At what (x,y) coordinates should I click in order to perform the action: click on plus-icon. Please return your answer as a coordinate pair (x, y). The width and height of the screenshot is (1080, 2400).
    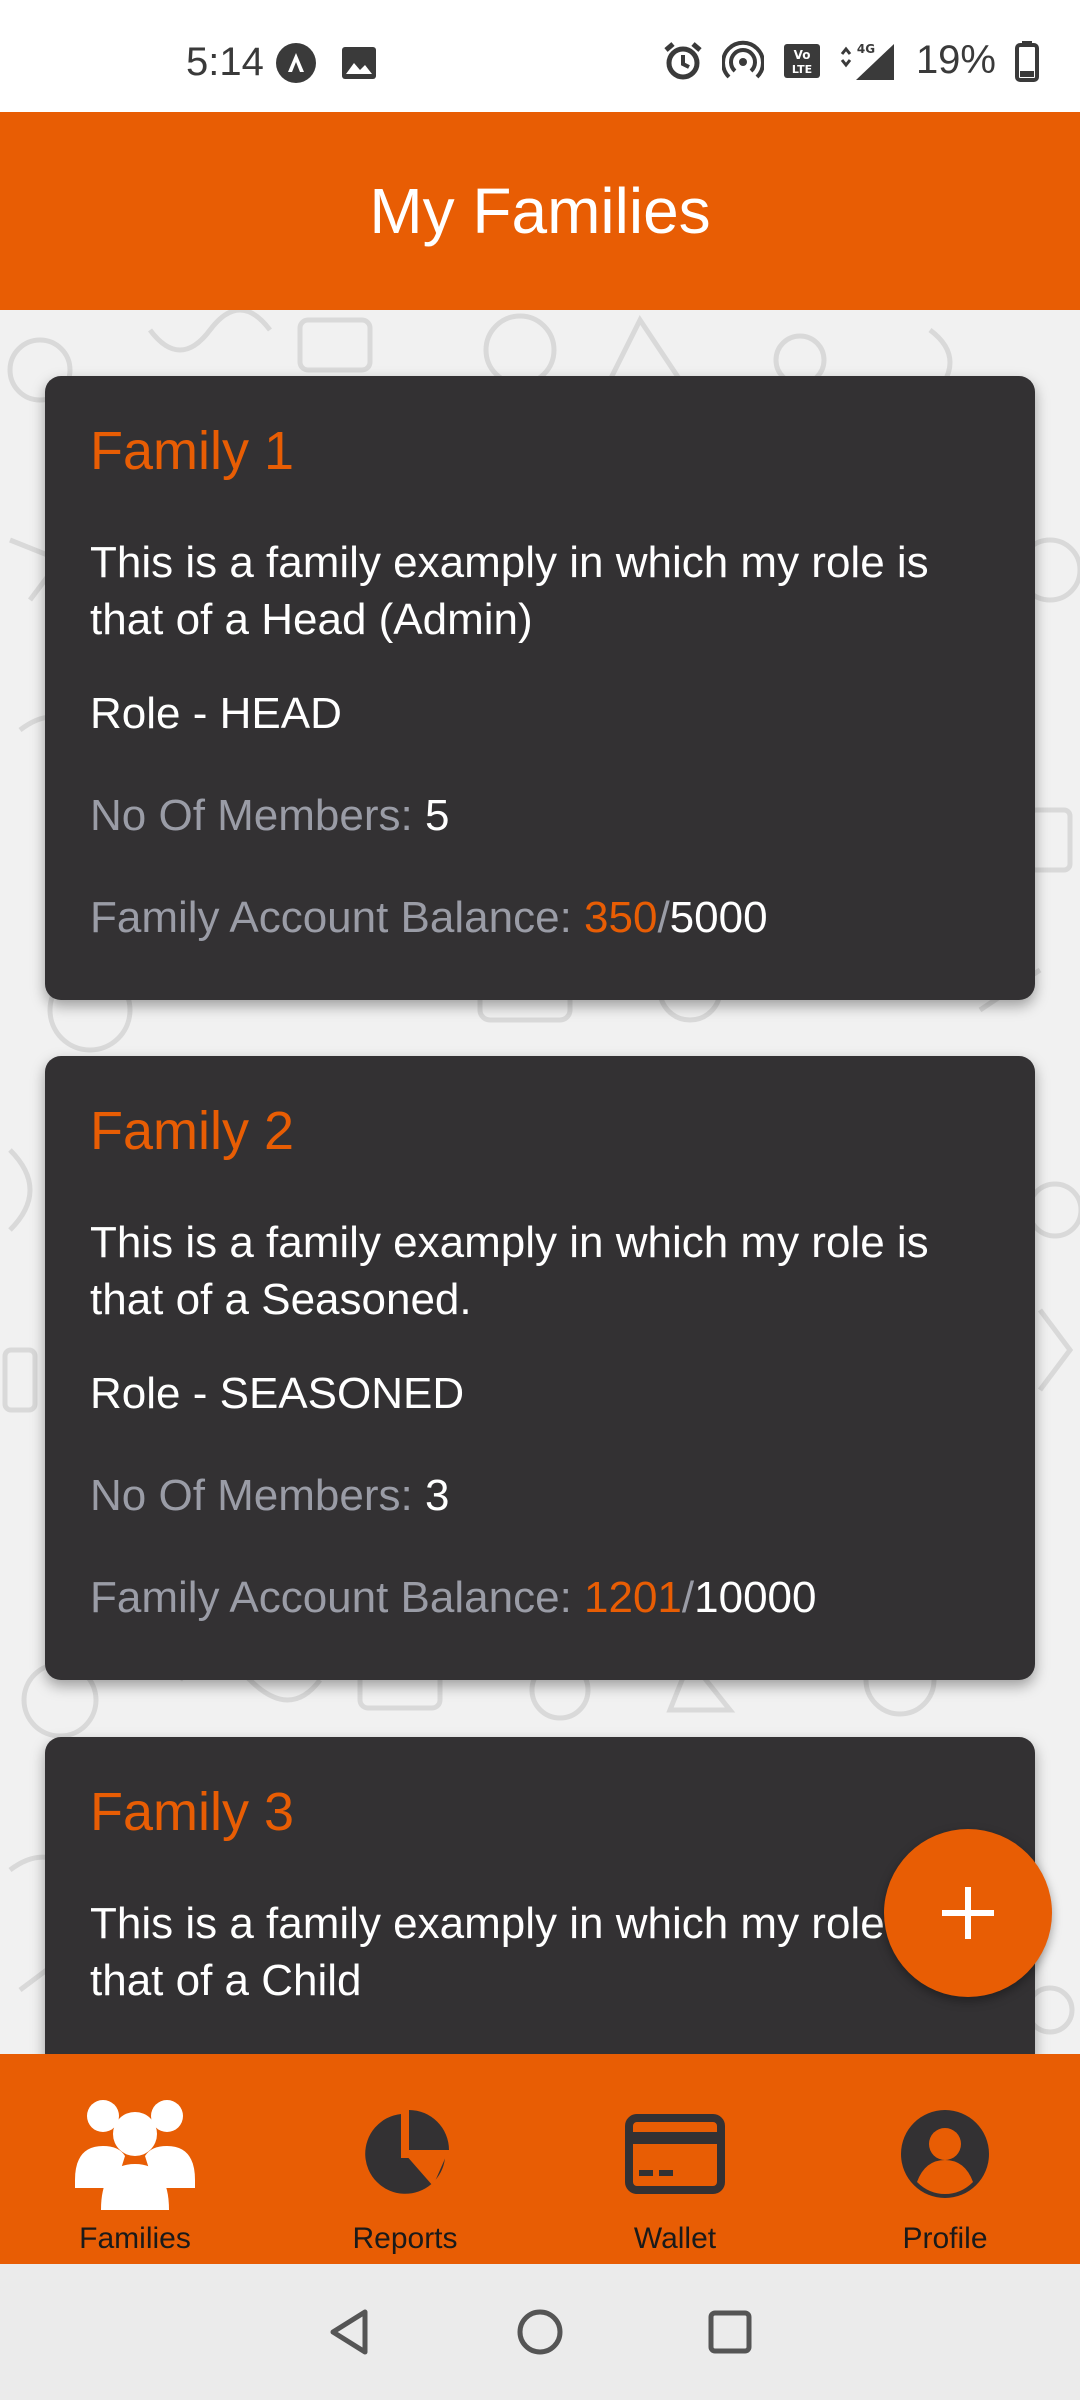
    Looking at the image, I should click on (968, 1913).